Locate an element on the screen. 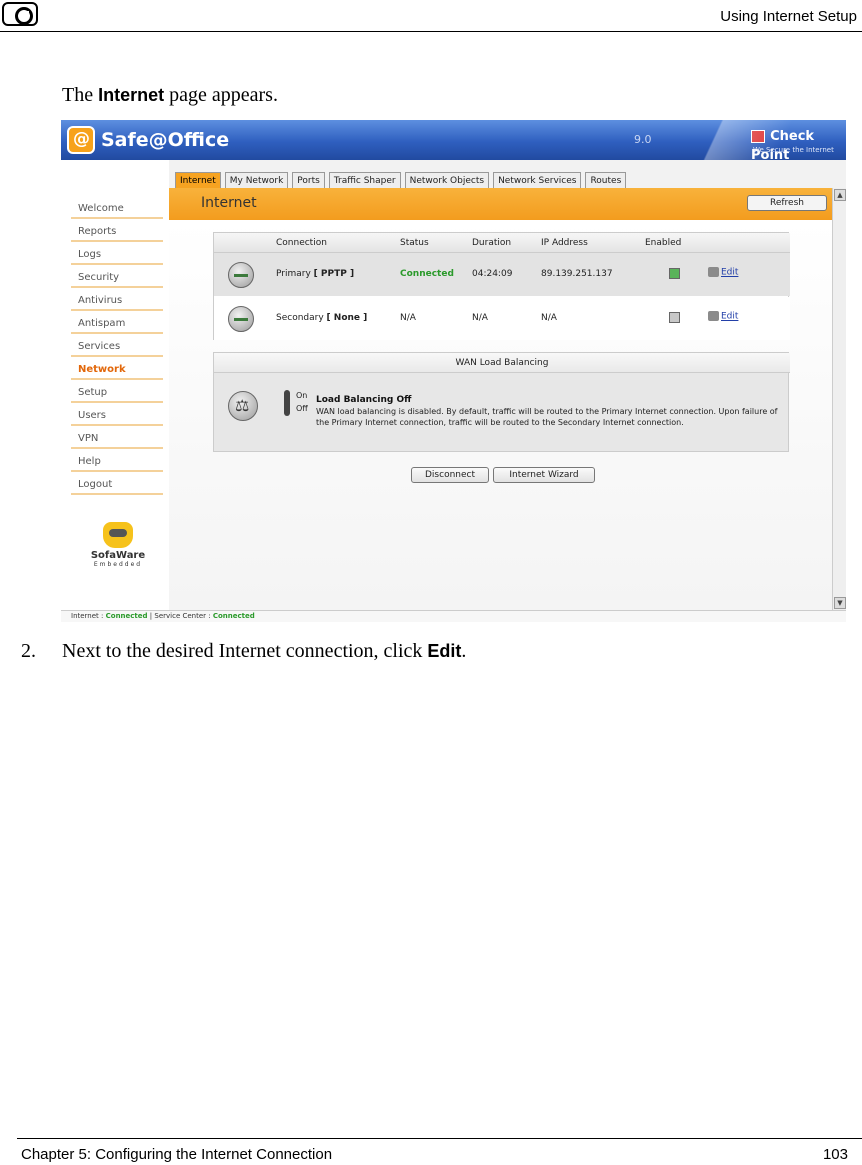  sidebar-item-users: Users is located at coordinates (117, 414).